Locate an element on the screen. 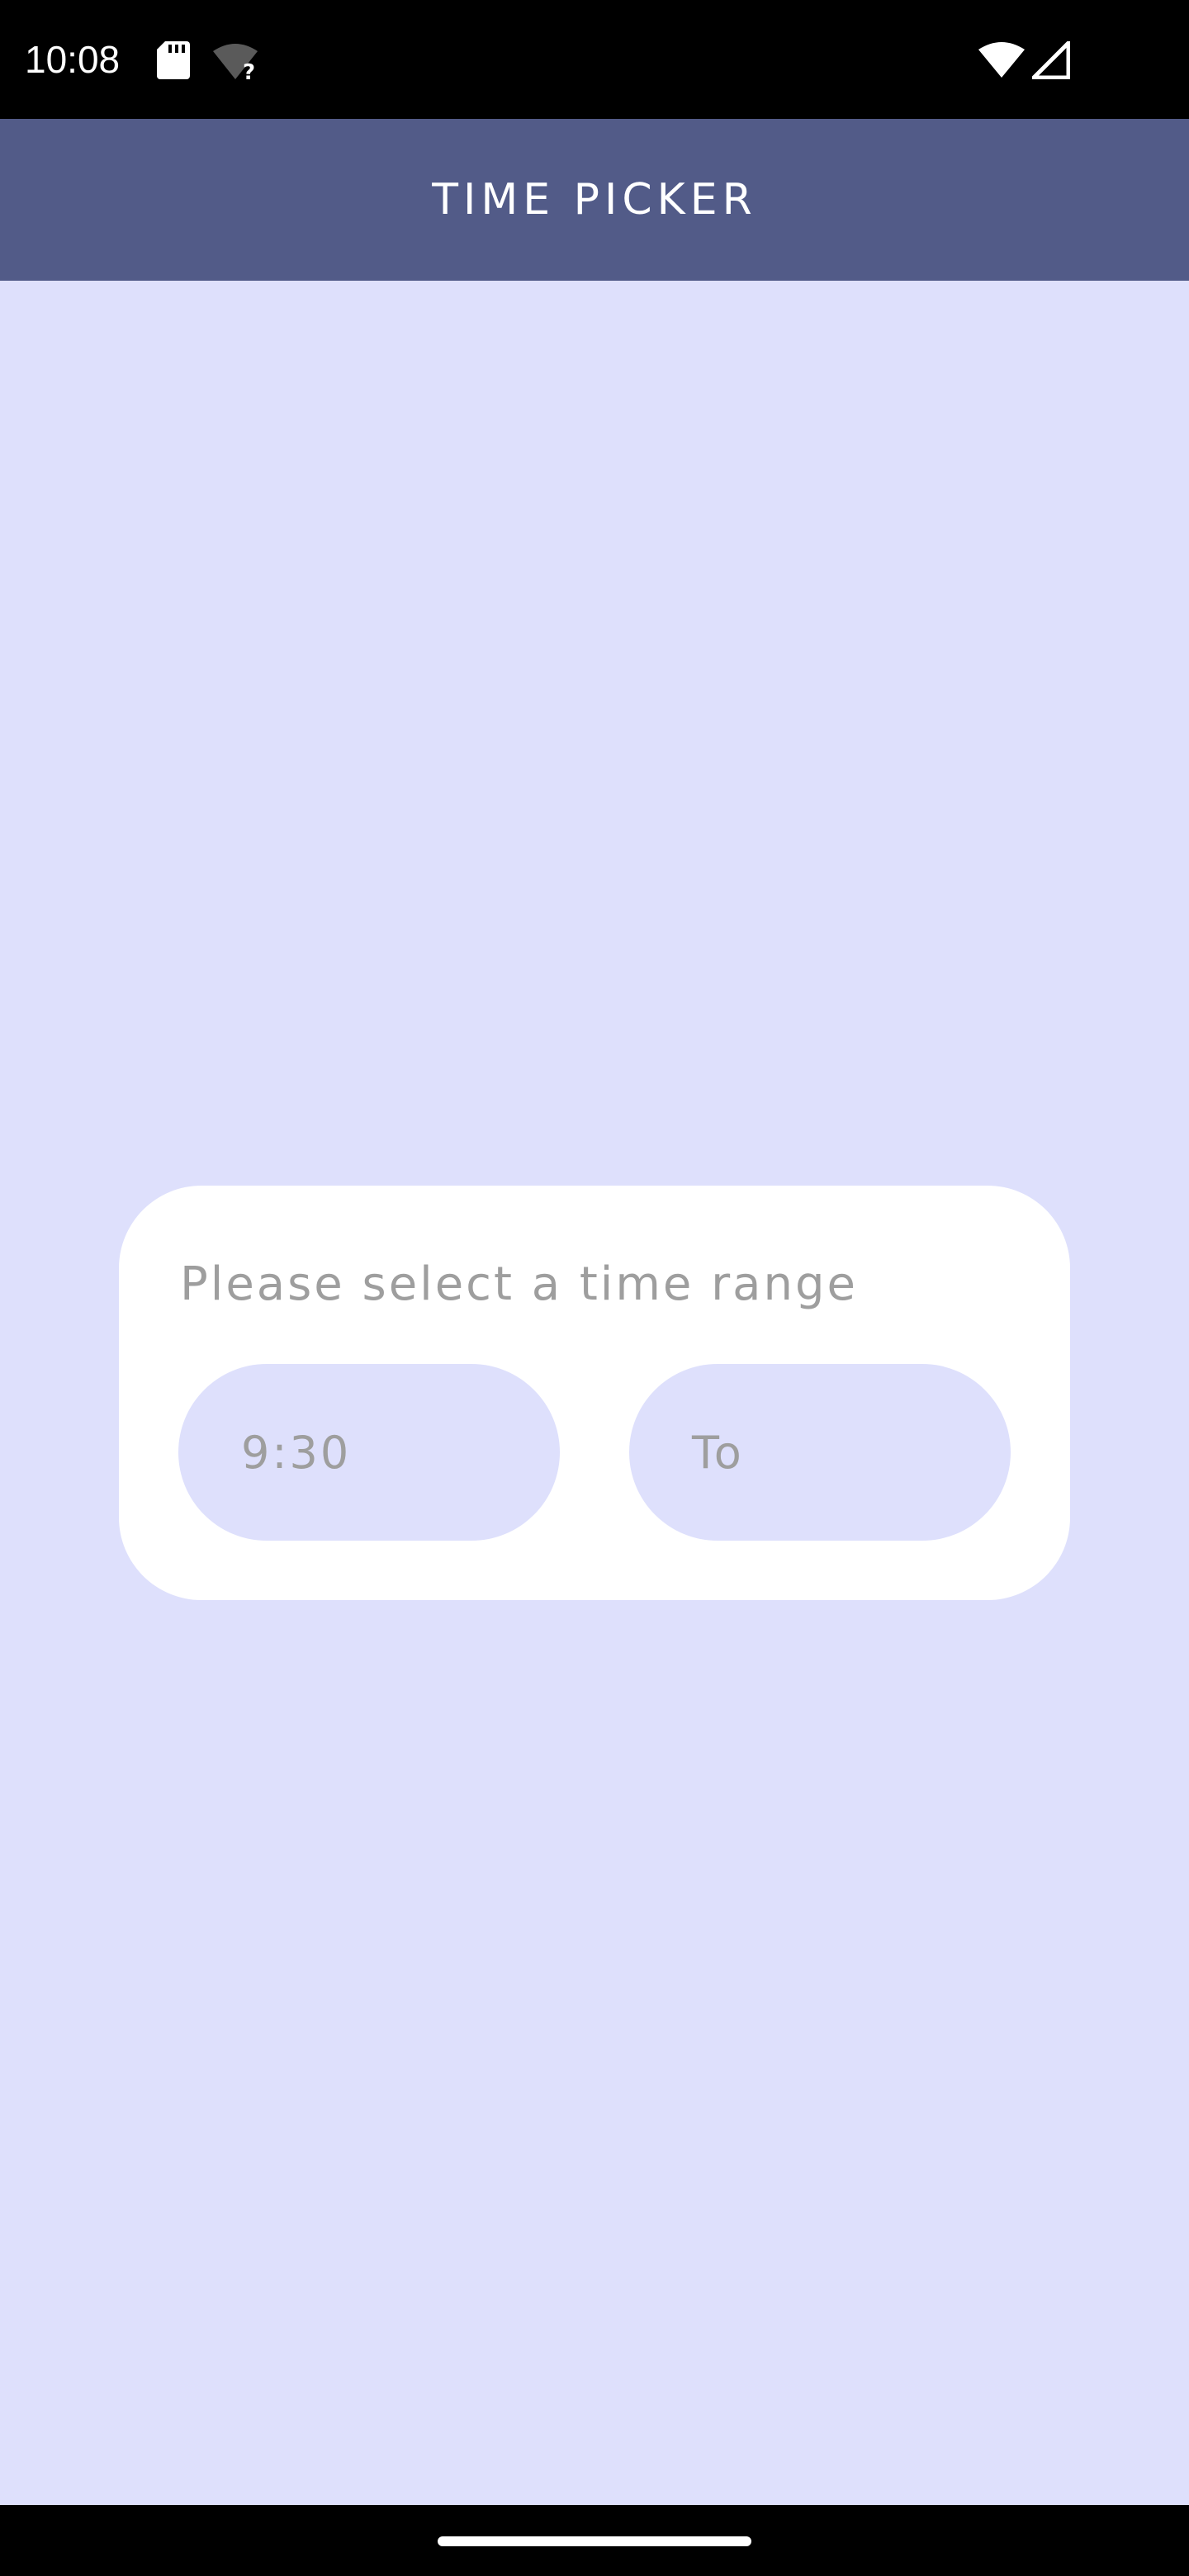 The height and width of the screenshot is (2576, 1189). wifi-icon is located at coordinates (1001, 60).